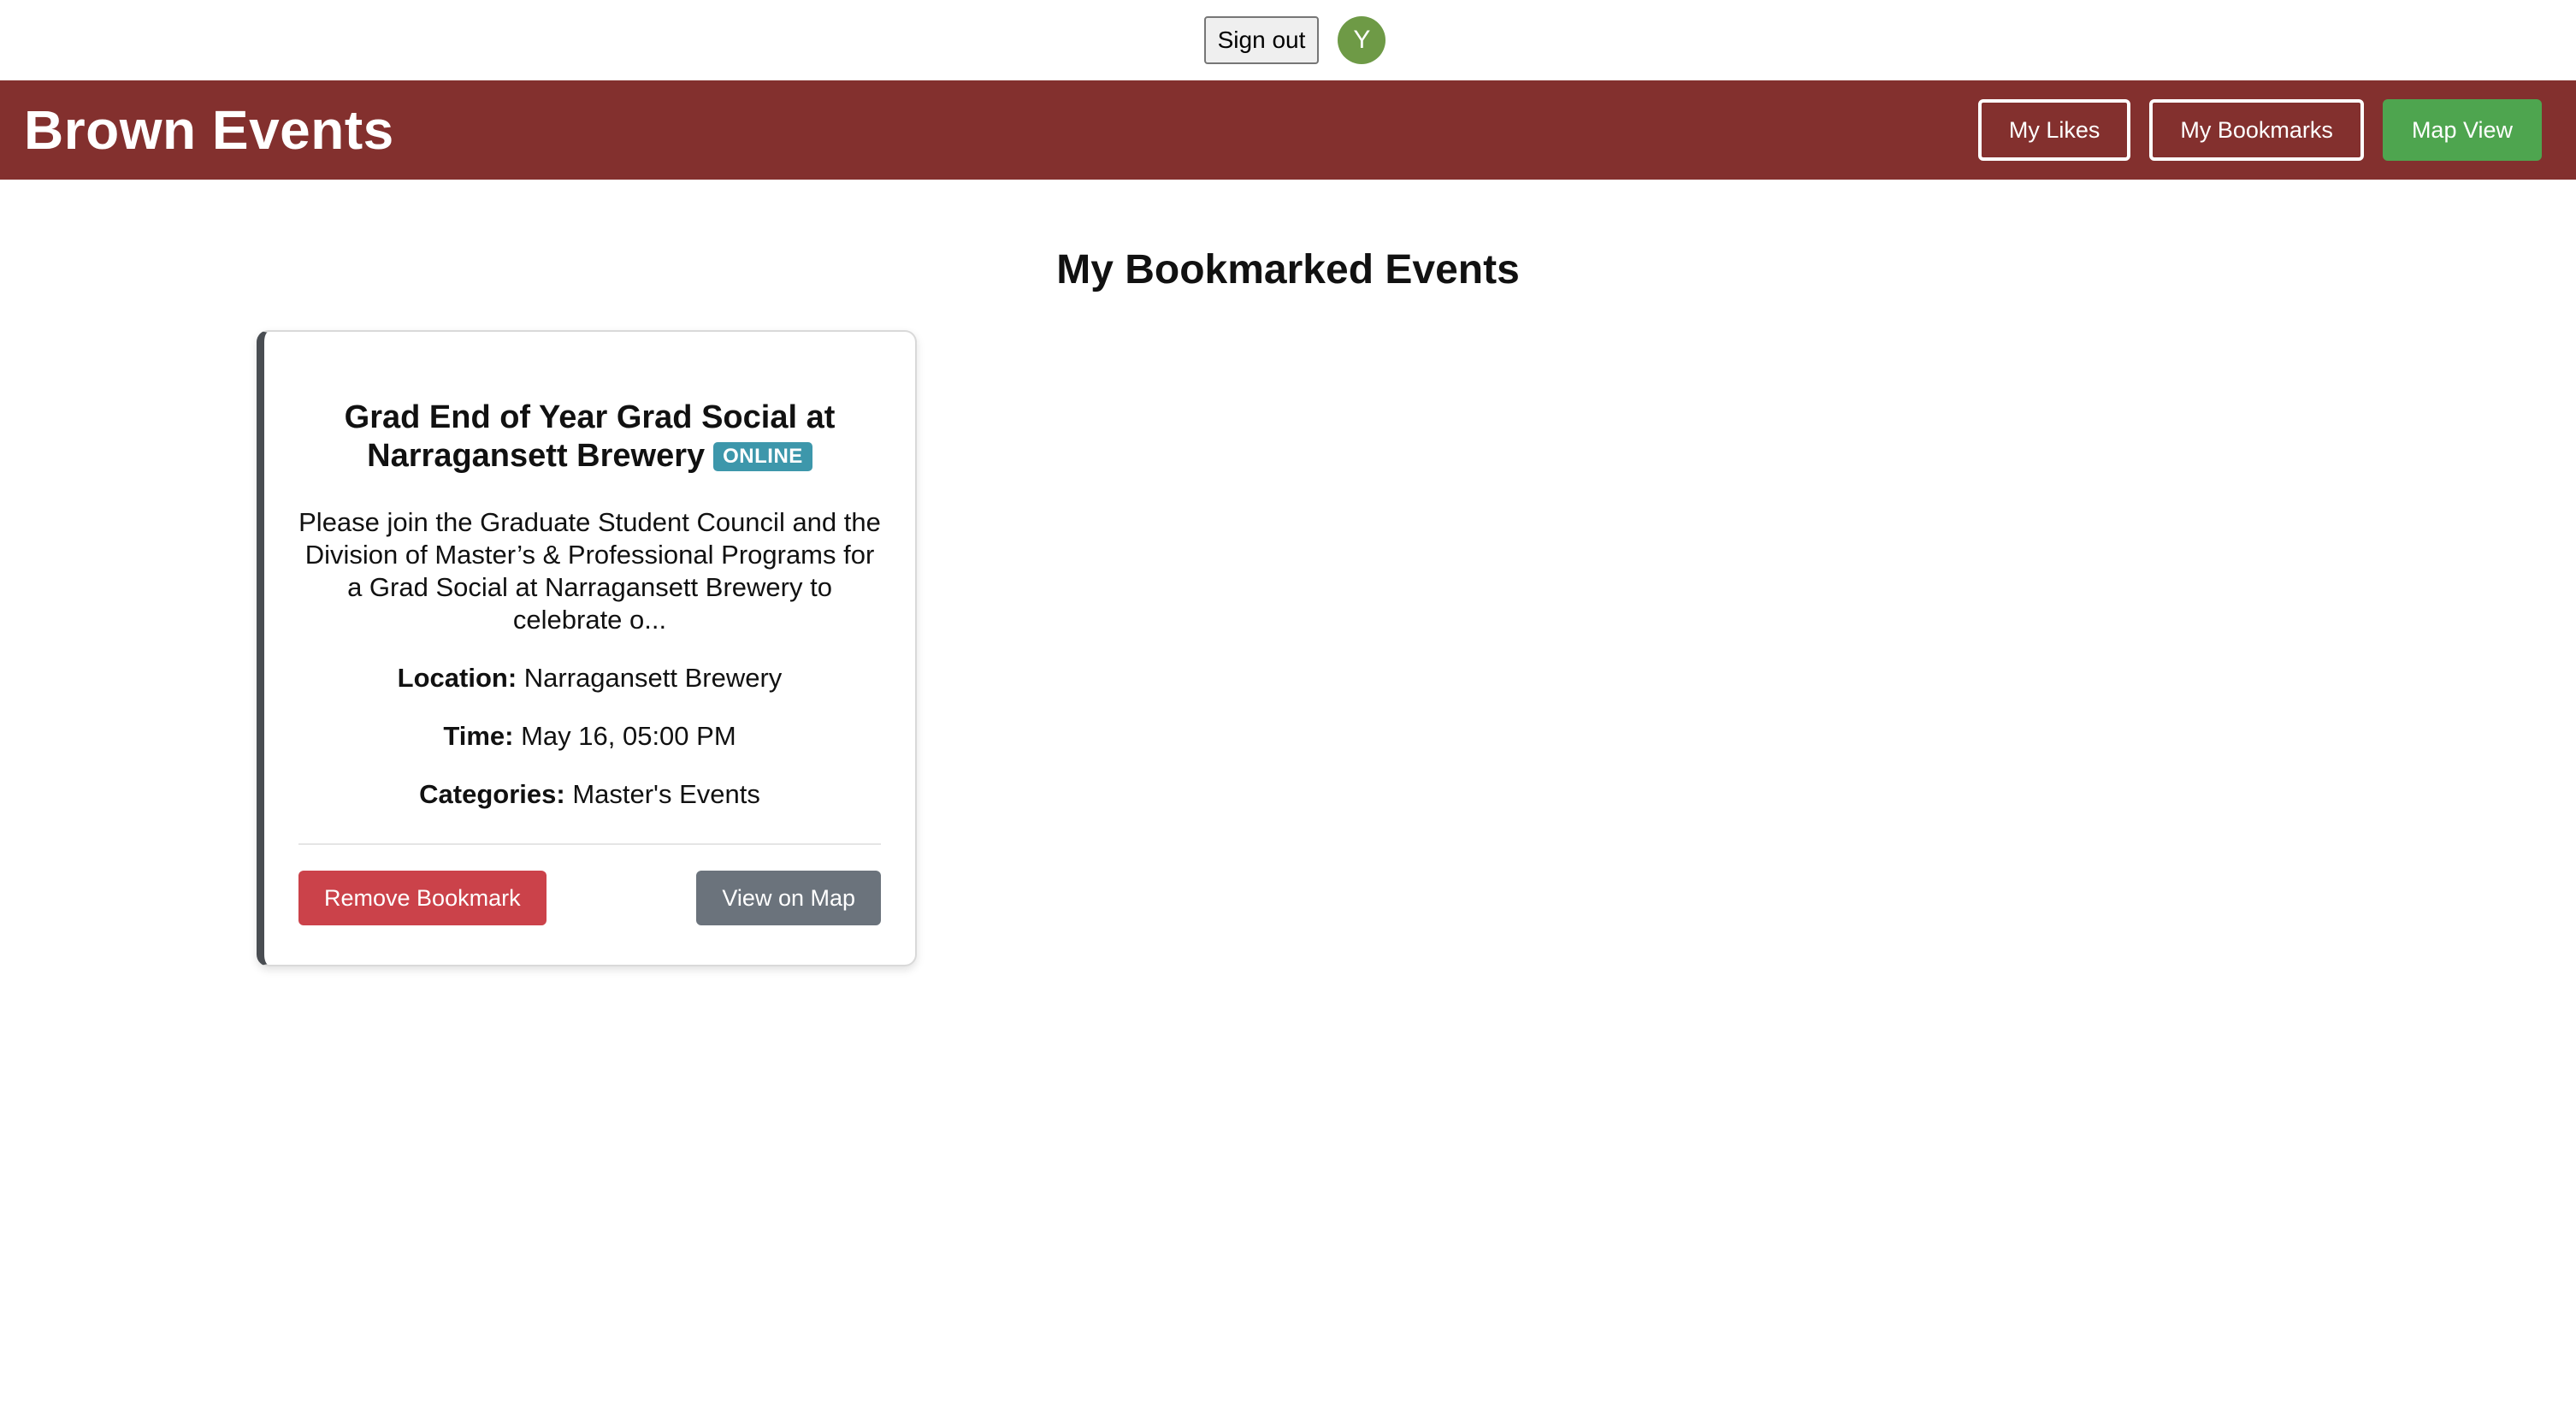 The height and width of the screenshot is (1406, 2576). Describe the element at coordinates (1288, 269) in the screenshot. I see `page-title: My Bookmarked Events` at that location.